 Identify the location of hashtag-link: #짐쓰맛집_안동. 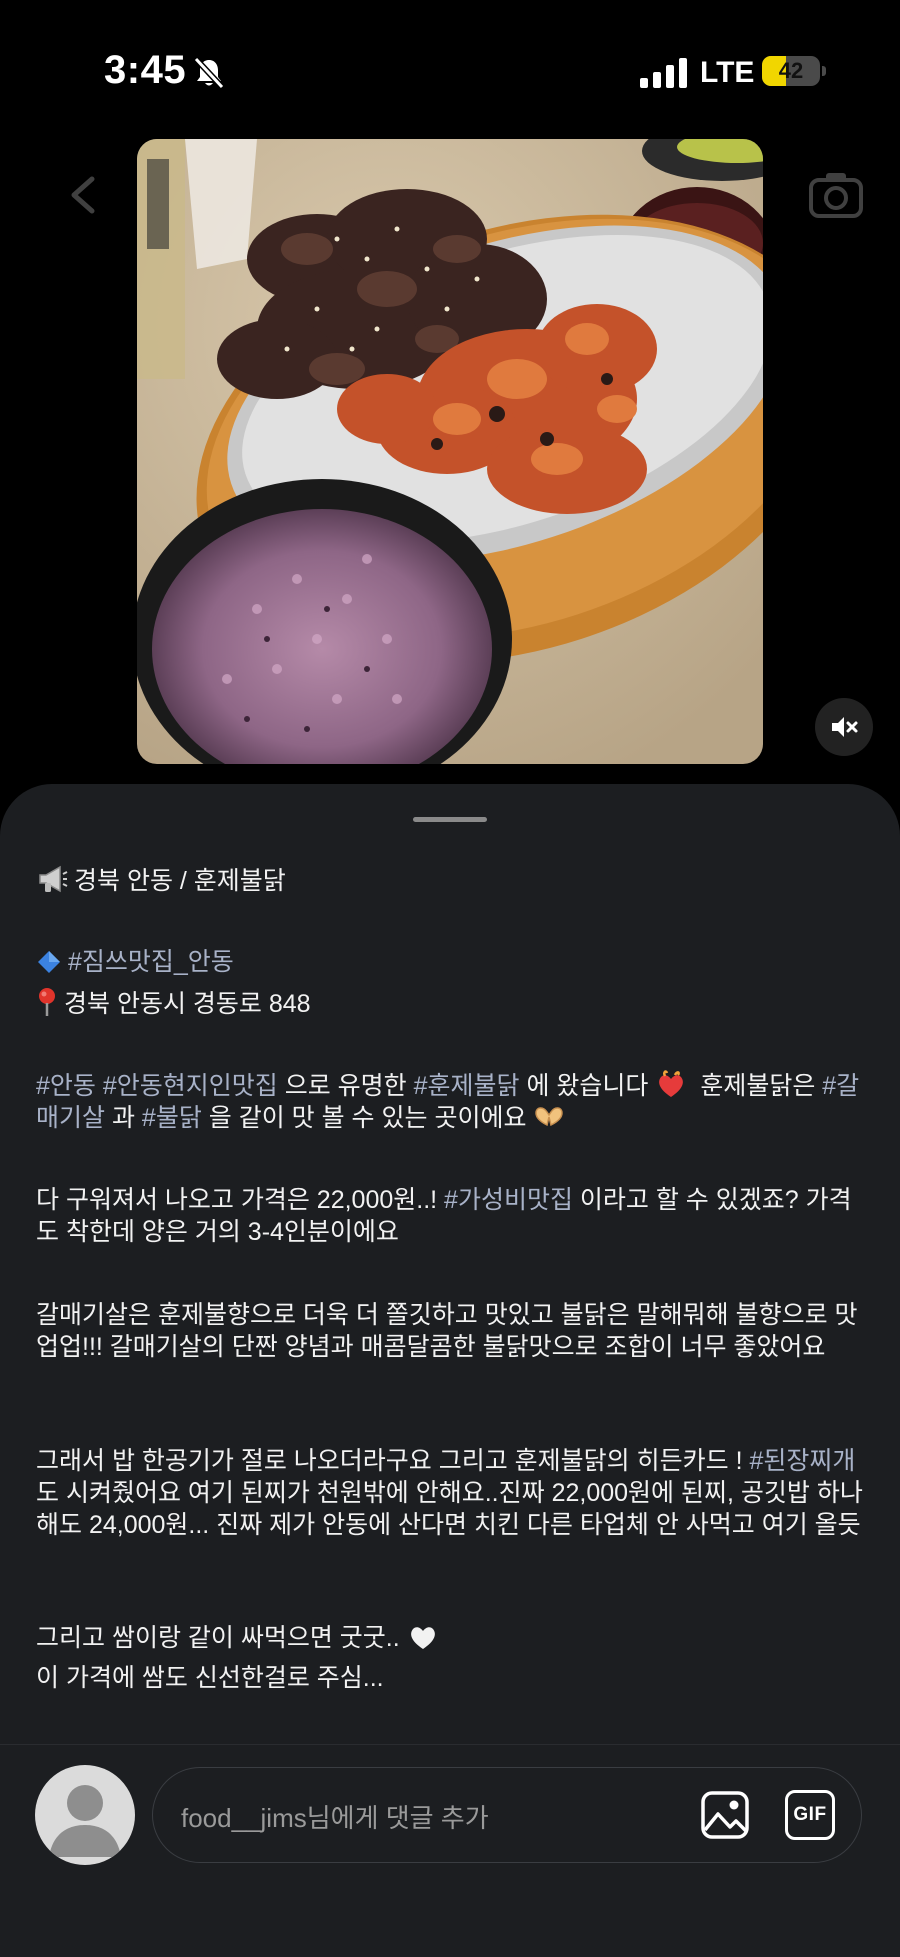
(151, 962).